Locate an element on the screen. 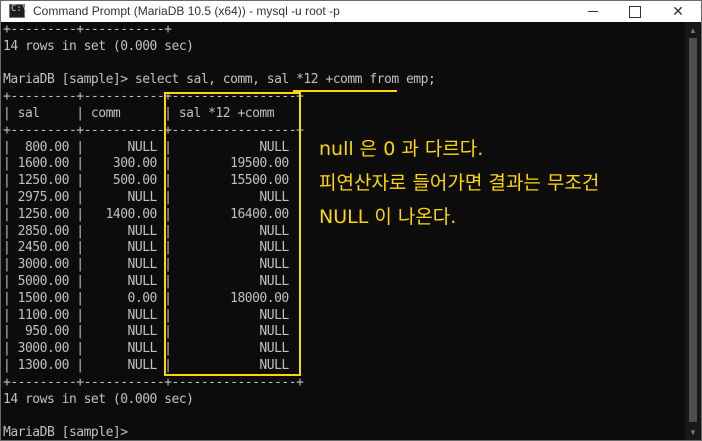 The width and height of the screenshot is (702, 441). console-app-icon: C:\ is located at coordinates (18, 11).